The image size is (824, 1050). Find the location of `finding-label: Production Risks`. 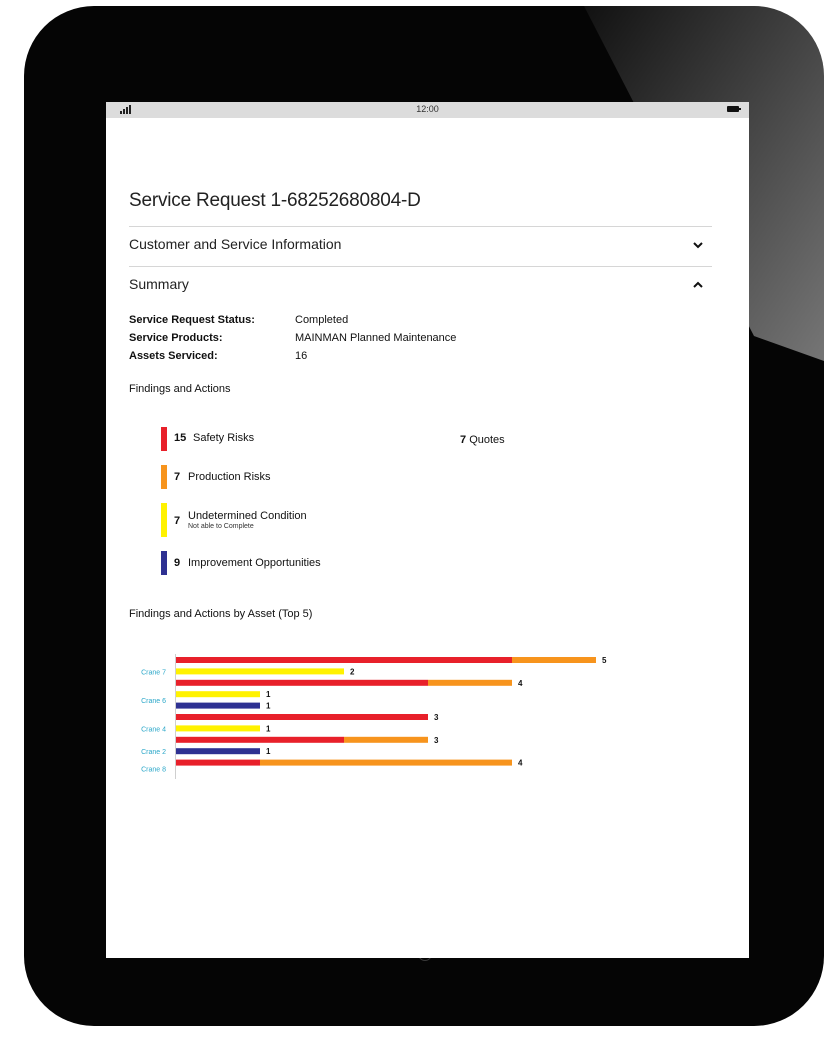

finding-label: Production Risks is located at coordinates (229, 477).